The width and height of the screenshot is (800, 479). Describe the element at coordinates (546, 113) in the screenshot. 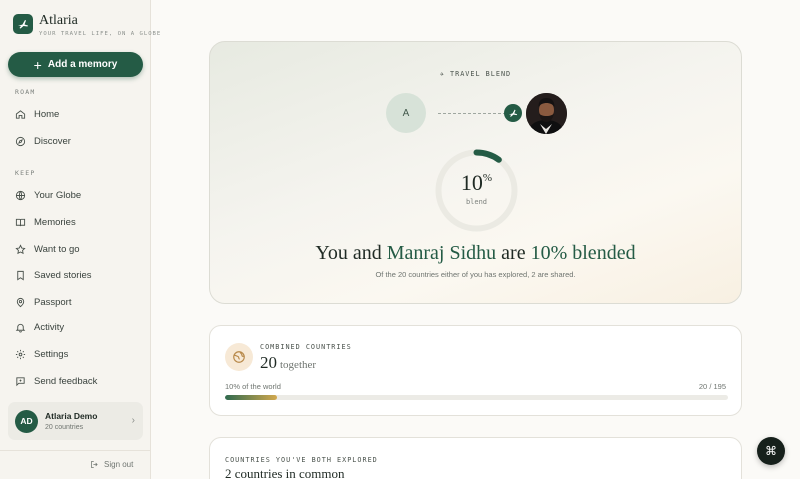

I see `friend-avatar` at that location.